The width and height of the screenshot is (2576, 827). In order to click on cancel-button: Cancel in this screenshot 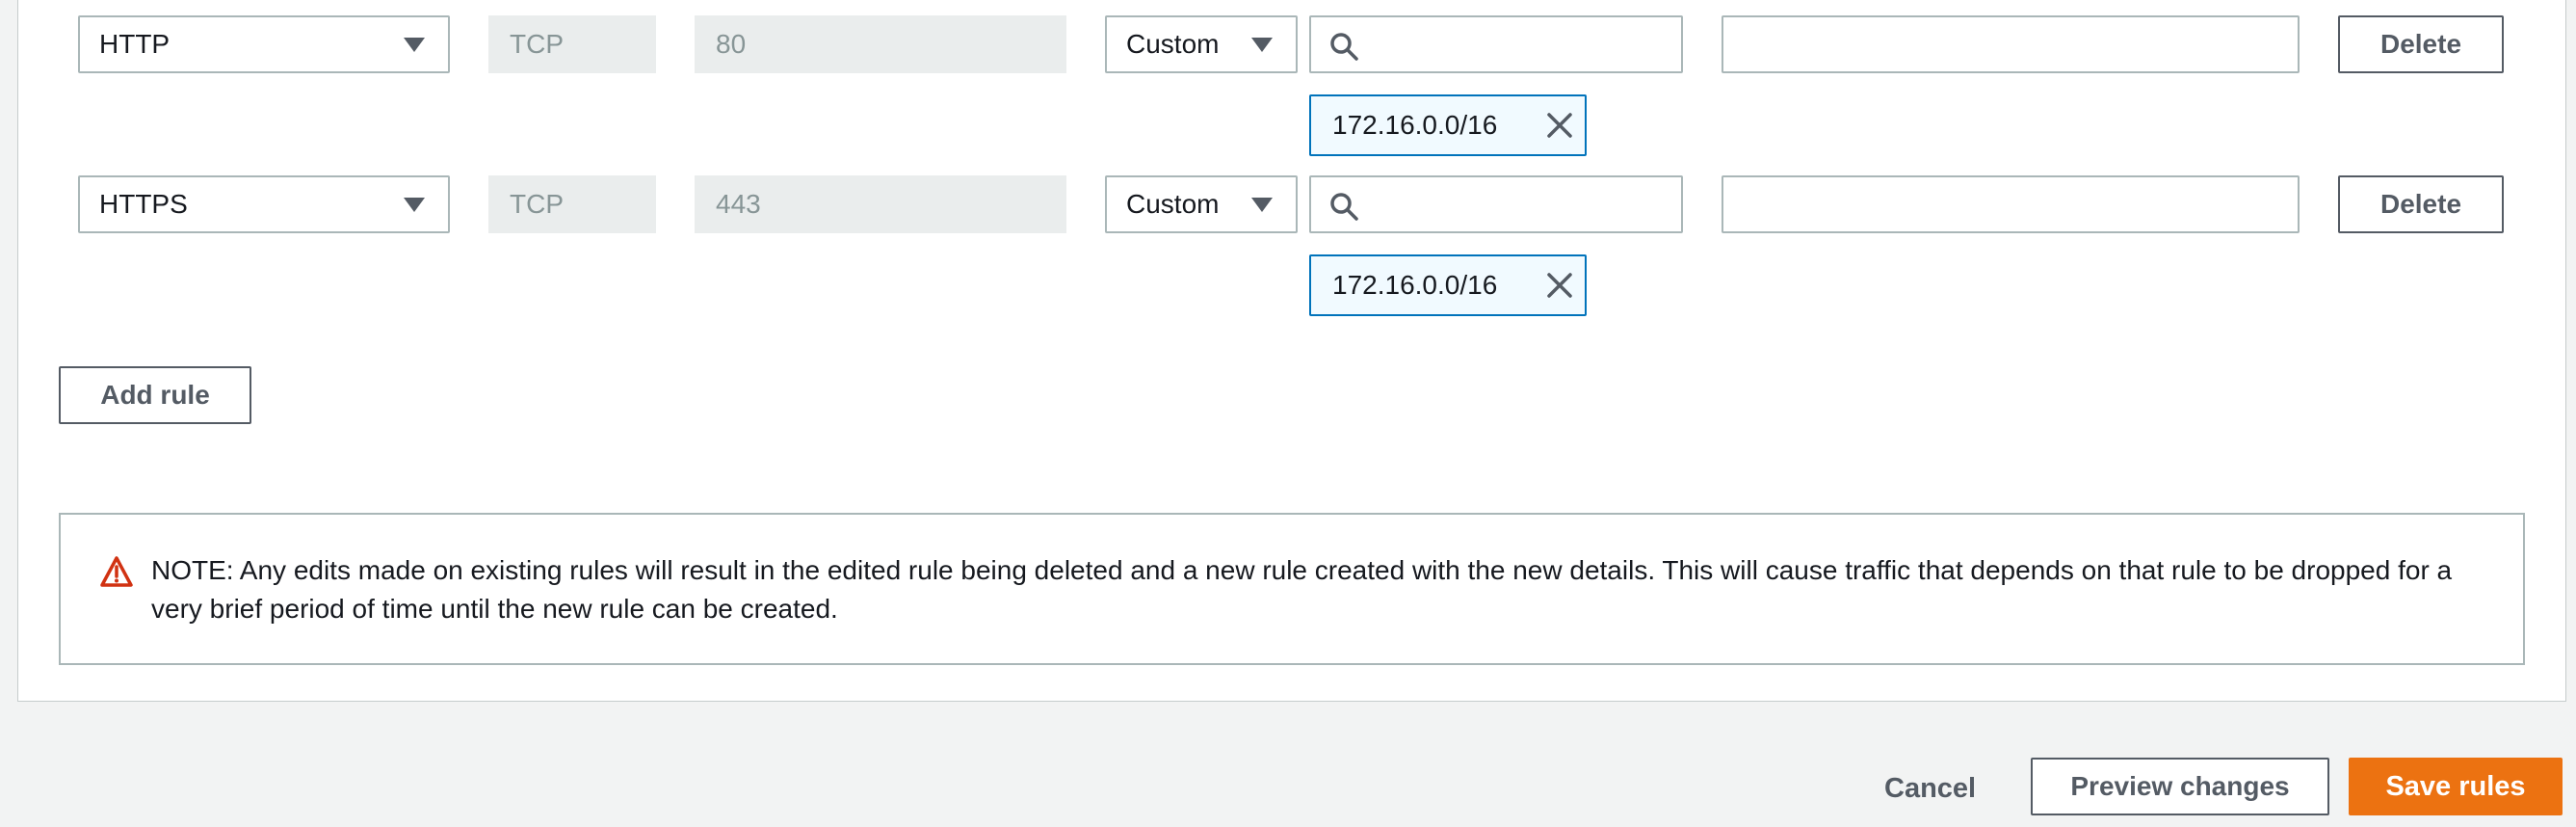, I will do `click(1930, 789)`.